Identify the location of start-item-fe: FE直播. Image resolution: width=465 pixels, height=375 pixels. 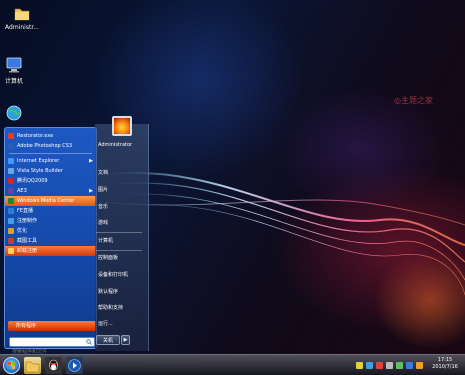
(50, 211).